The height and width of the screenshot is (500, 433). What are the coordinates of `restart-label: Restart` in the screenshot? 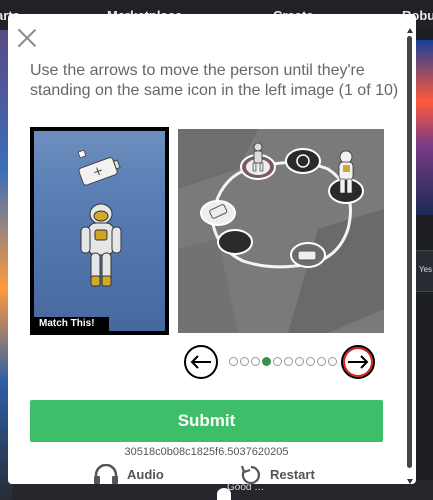 It's located at (292, 474).